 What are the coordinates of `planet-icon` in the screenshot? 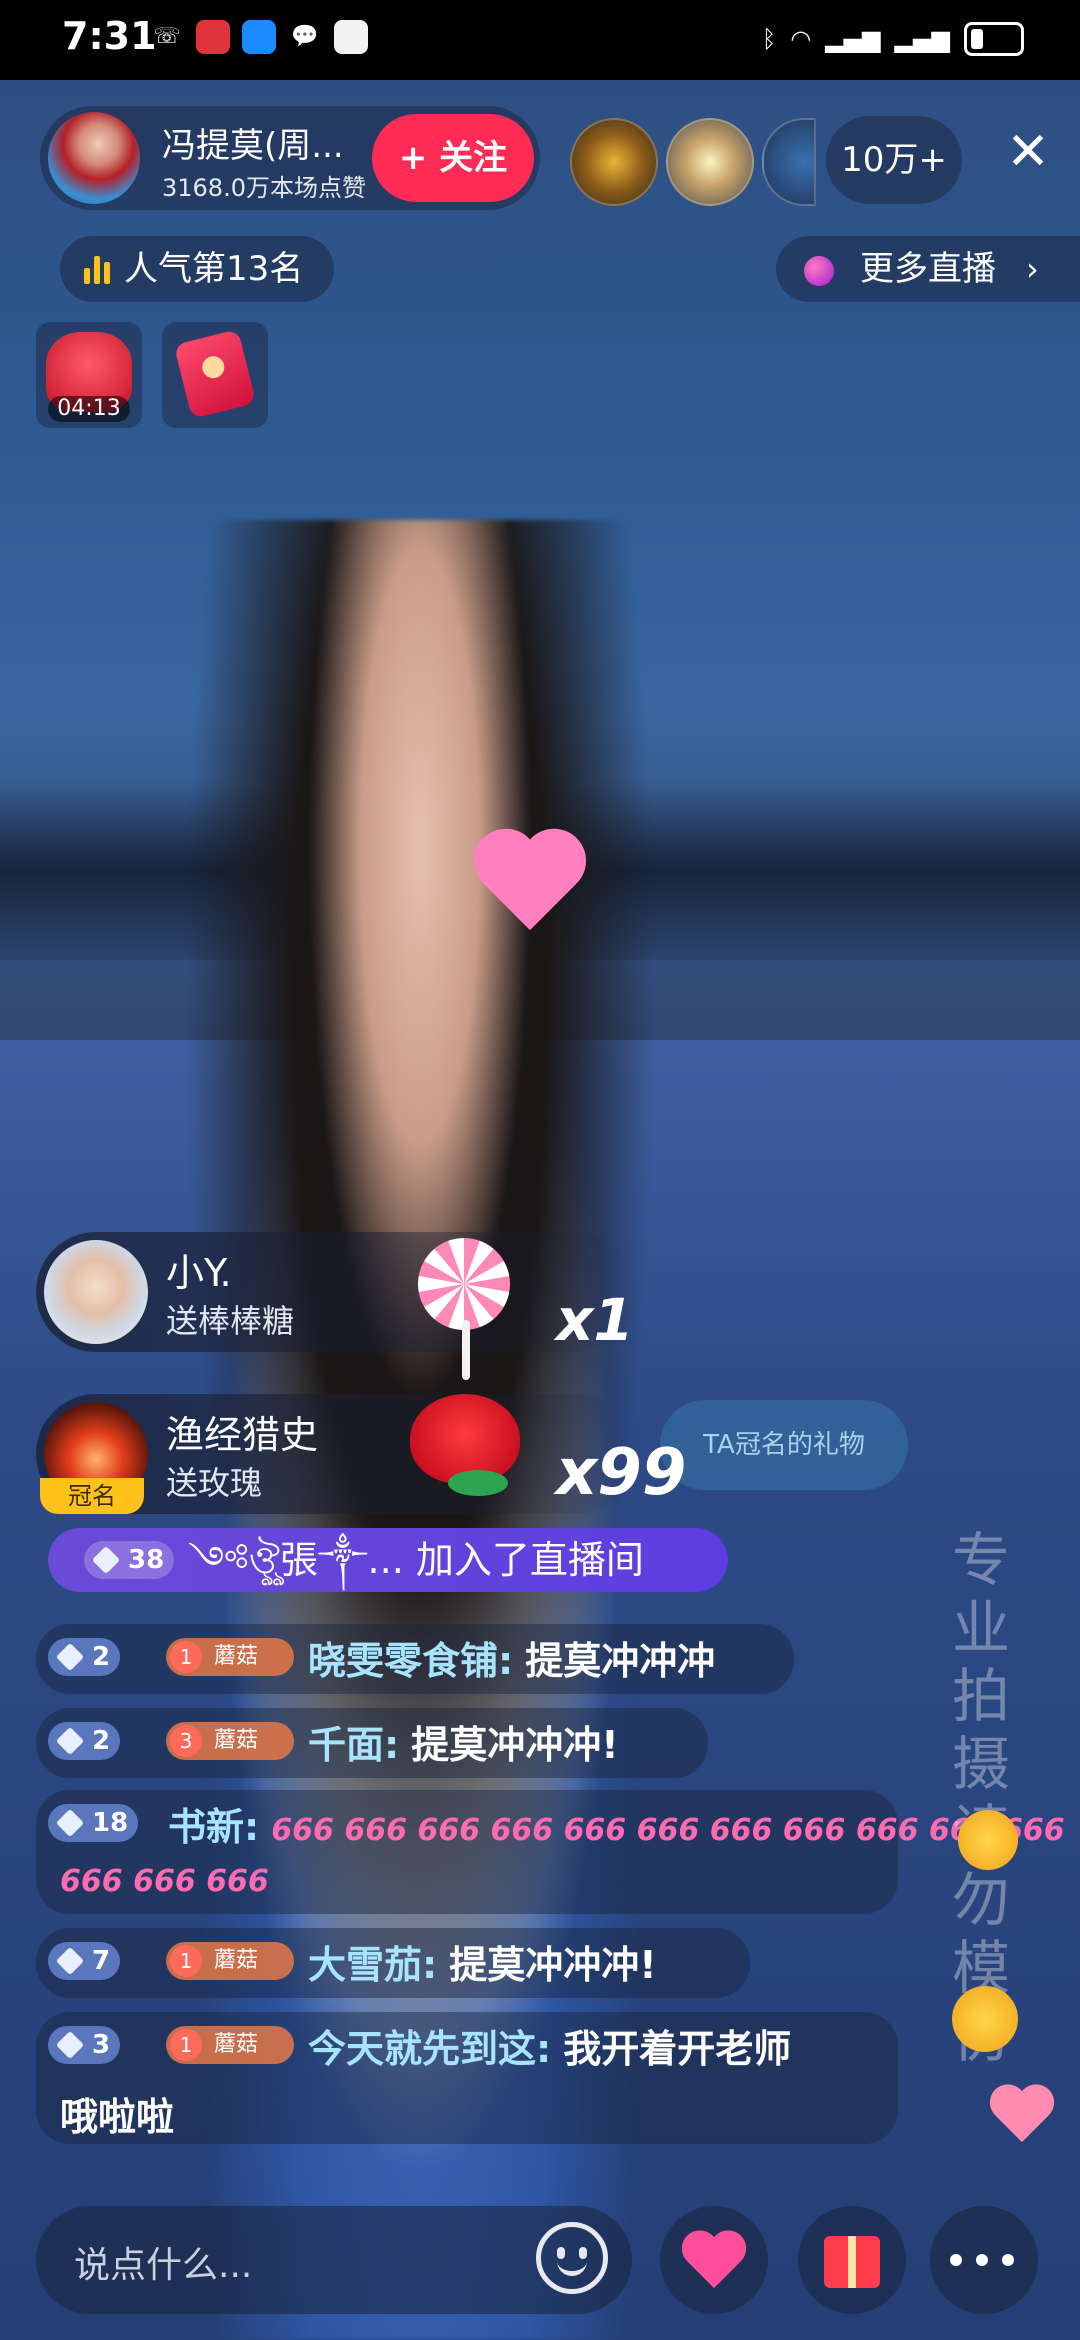 It's located at (819, 271).